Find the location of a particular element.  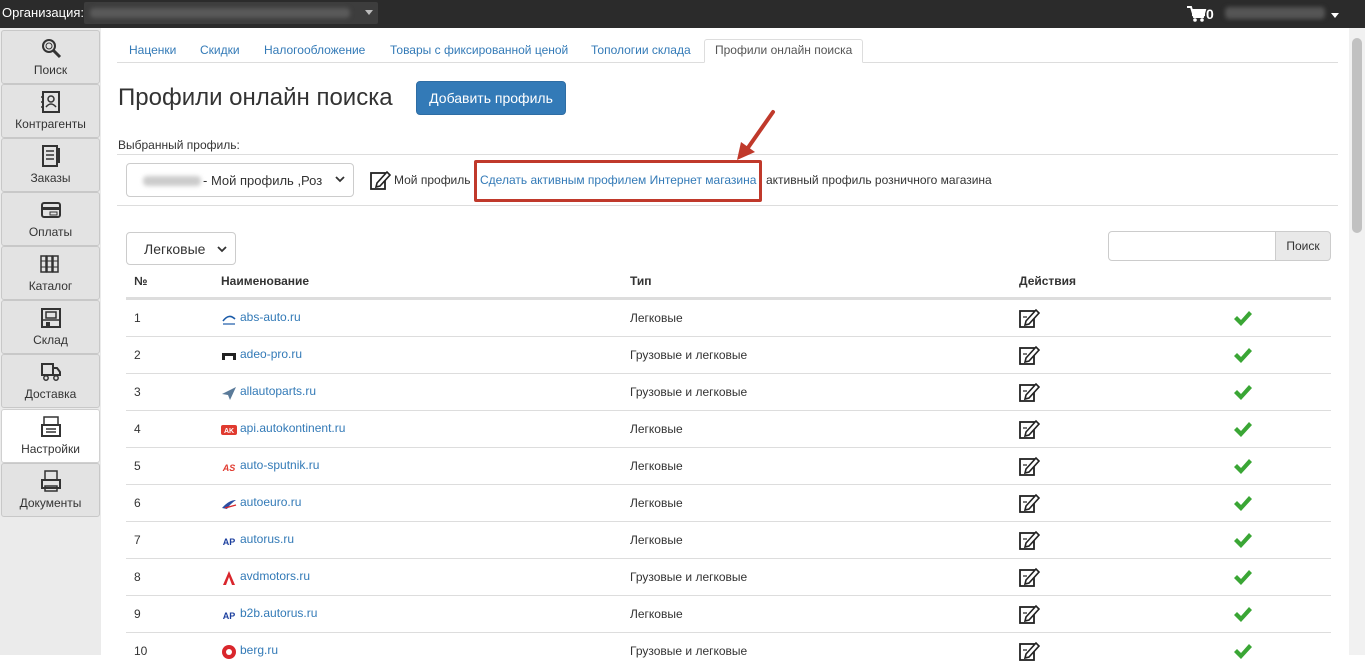

sidebar-item-settings: Настройки is located at coordinates (50, 436).